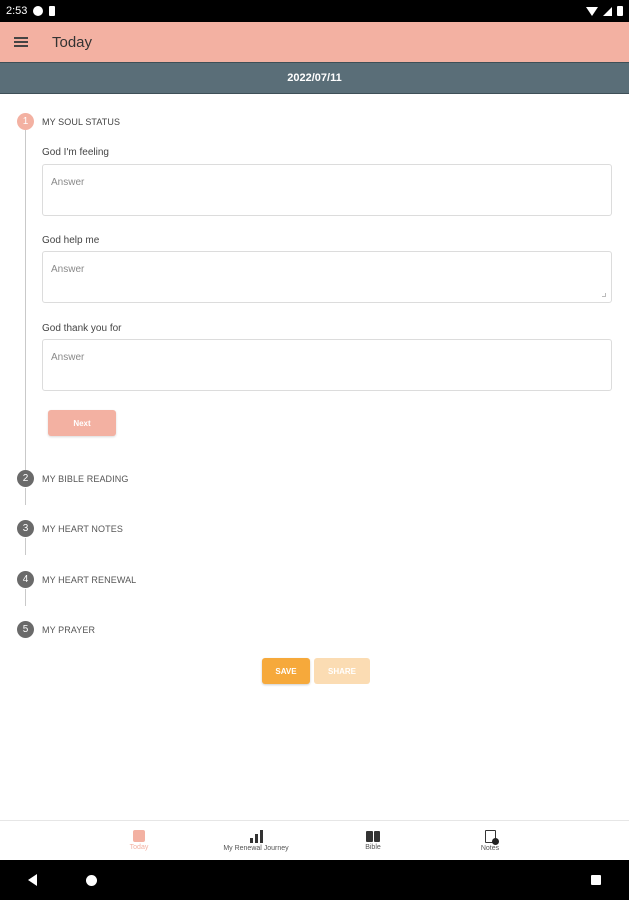 This screenshot has height=900, width=629. Describe the element at coordinates (75, 152) in the screenshot. I see `feeling-label: God I'm feeling` at that location.